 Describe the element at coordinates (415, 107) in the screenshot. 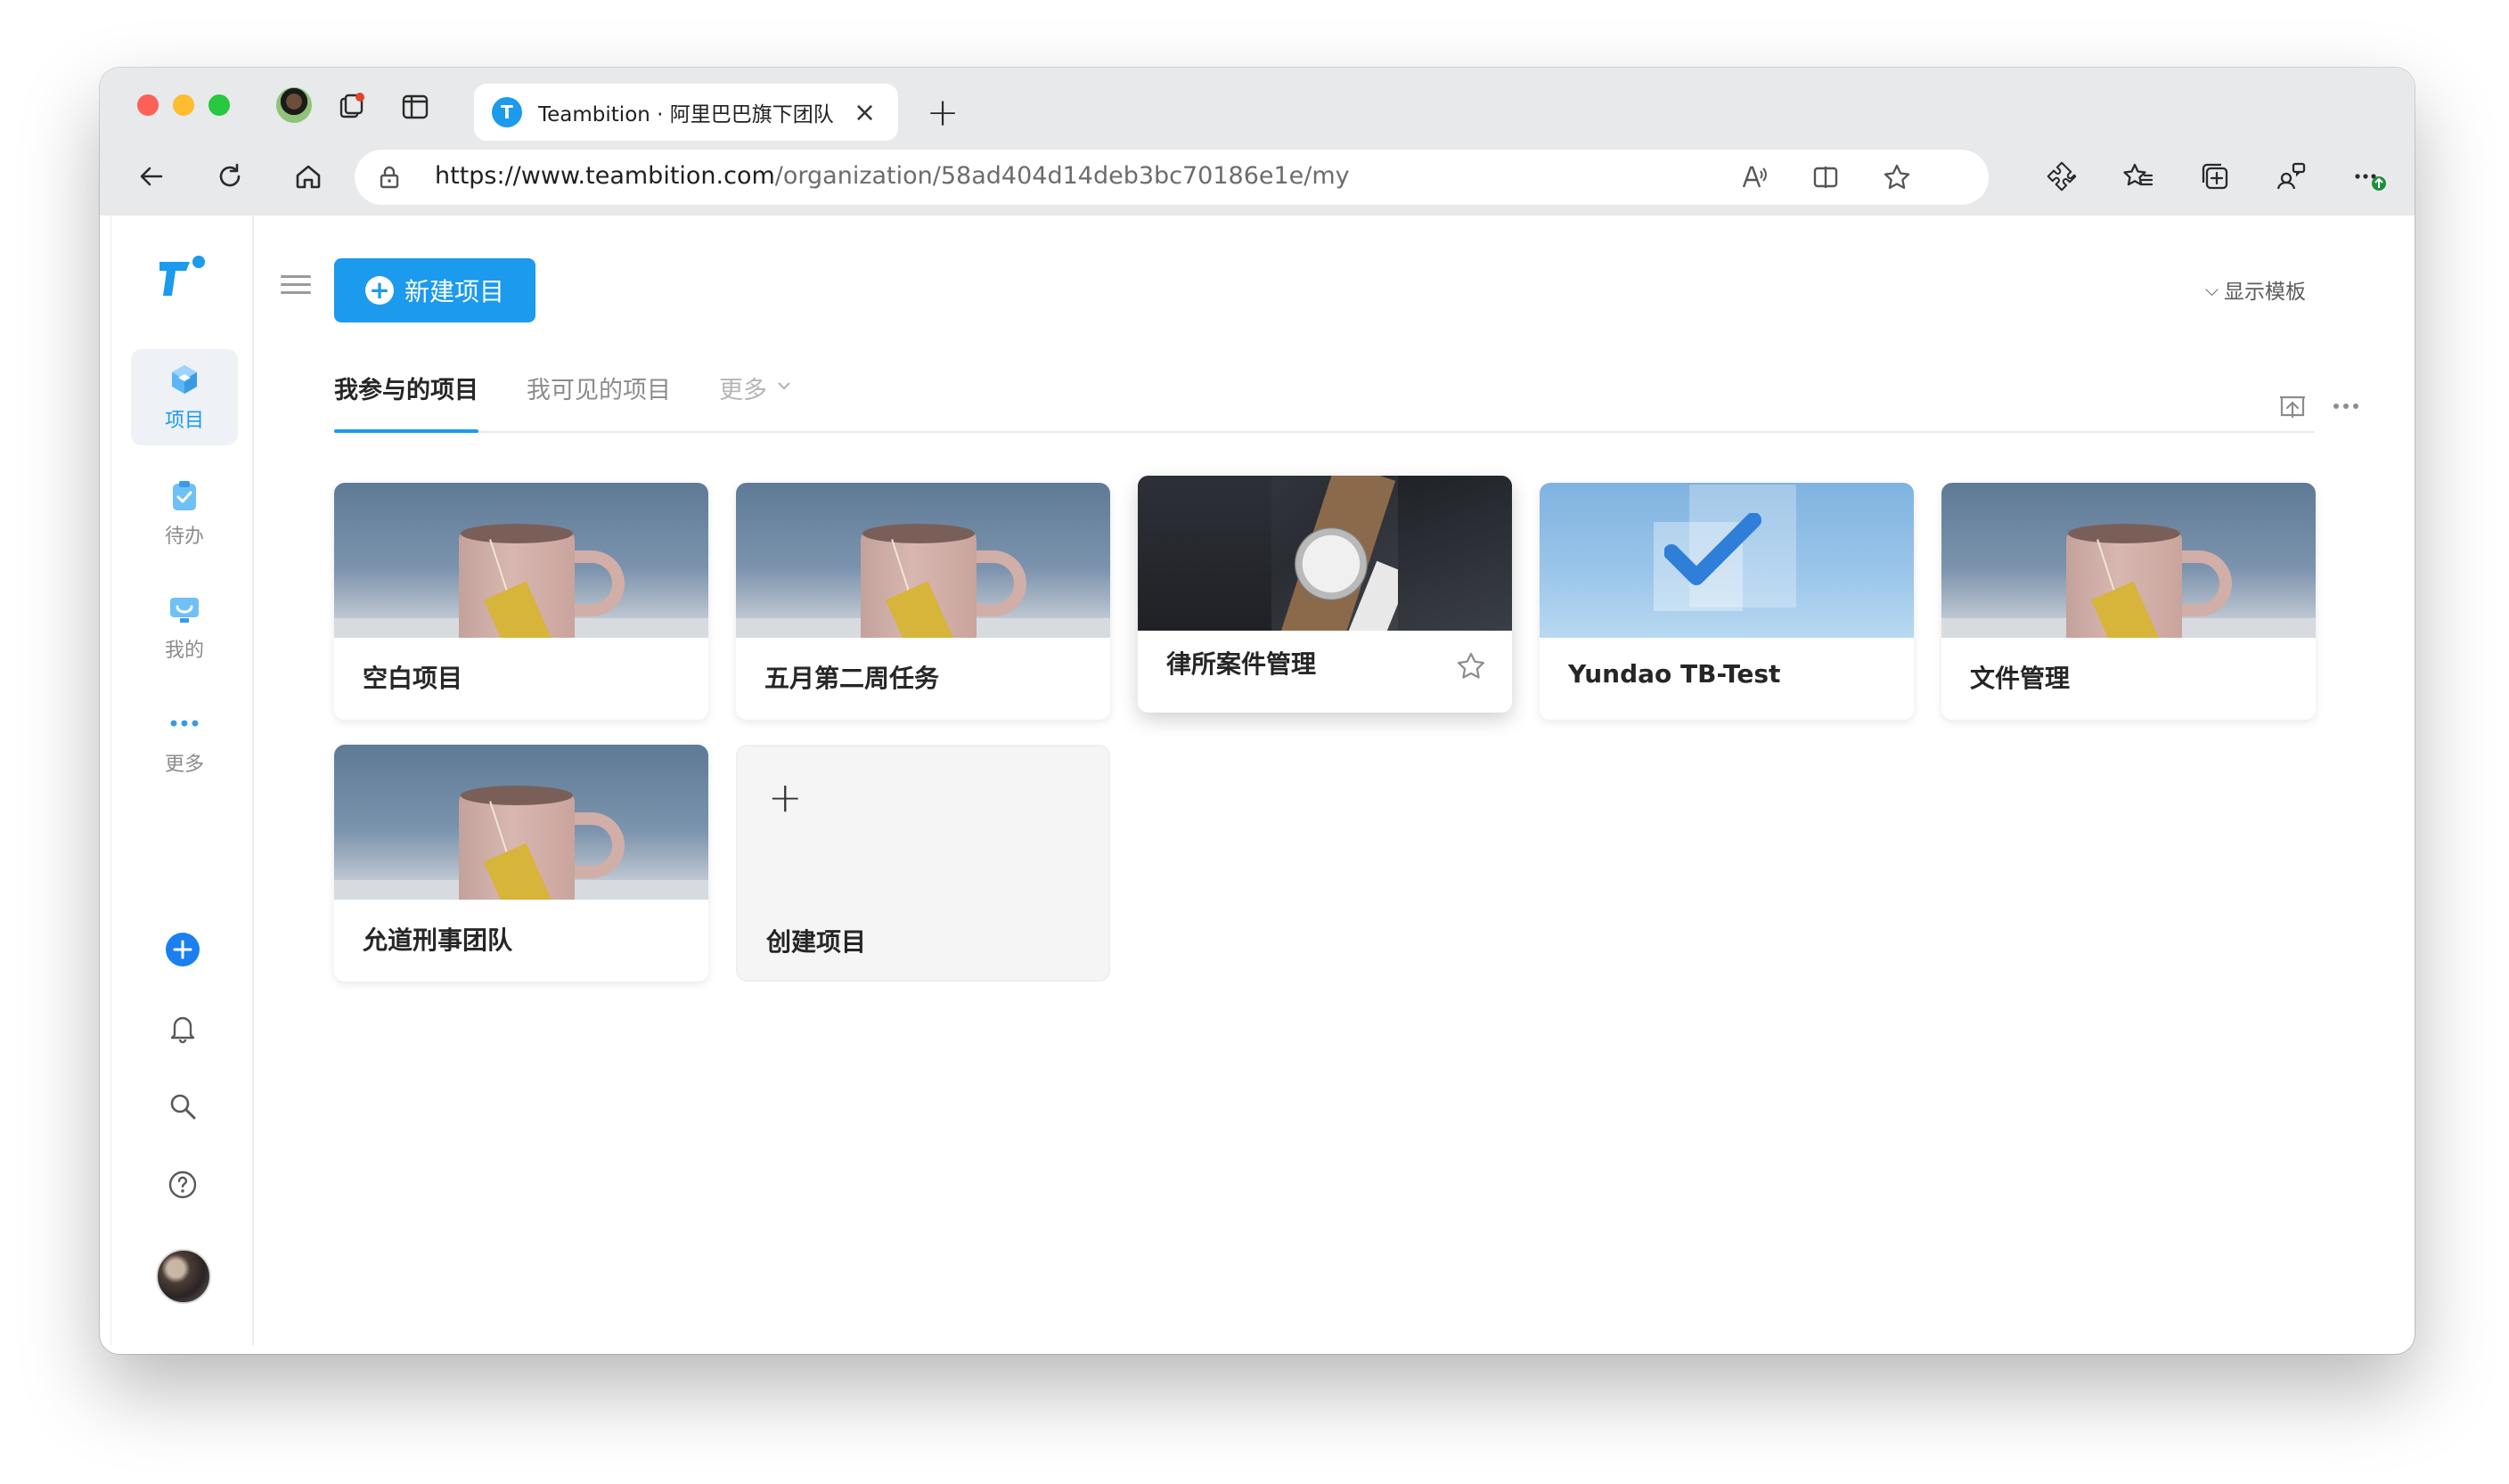

I see `vertical-tabs-icon` at that location.